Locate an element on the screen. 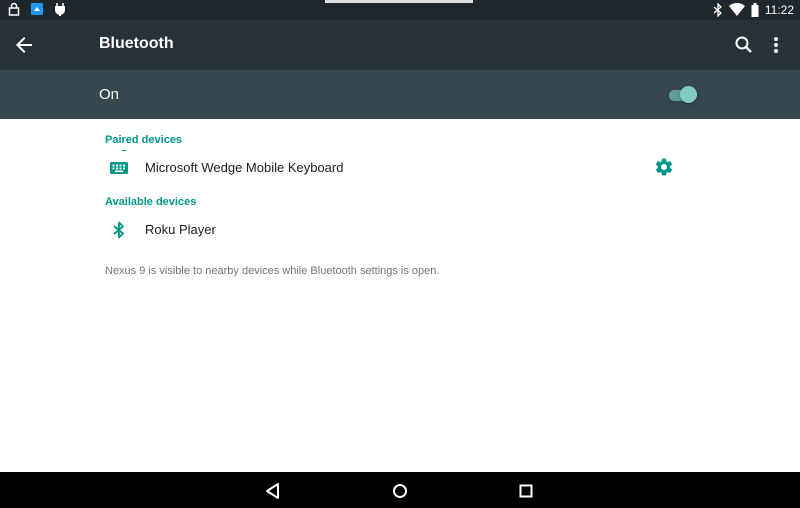 The height and width of the screenshot is (508, 800). search-icon is located at coordinates (743, 44).